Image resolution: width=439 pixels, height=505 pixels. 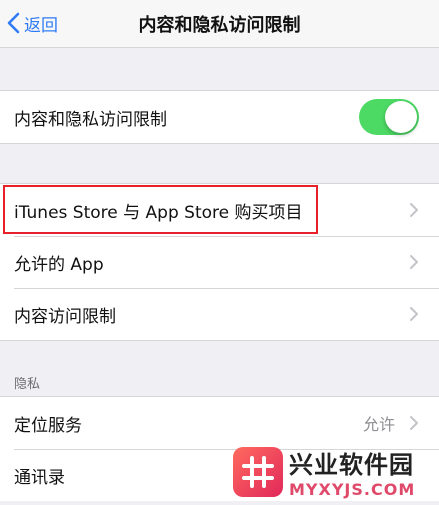 What do you see at coordinates (48, 425) in the screenshot?
I see `list-item-label: 定位服务` at bounding box center [48, 425].